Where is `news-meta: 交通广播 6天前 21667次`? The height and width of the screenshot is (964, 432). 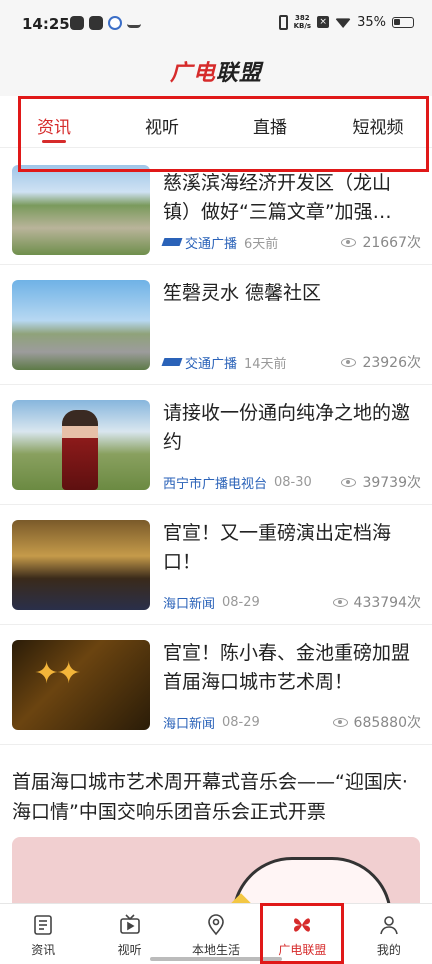
news-meta: 交通广播 6天前 21667次 is located at coordinates (291, 242).